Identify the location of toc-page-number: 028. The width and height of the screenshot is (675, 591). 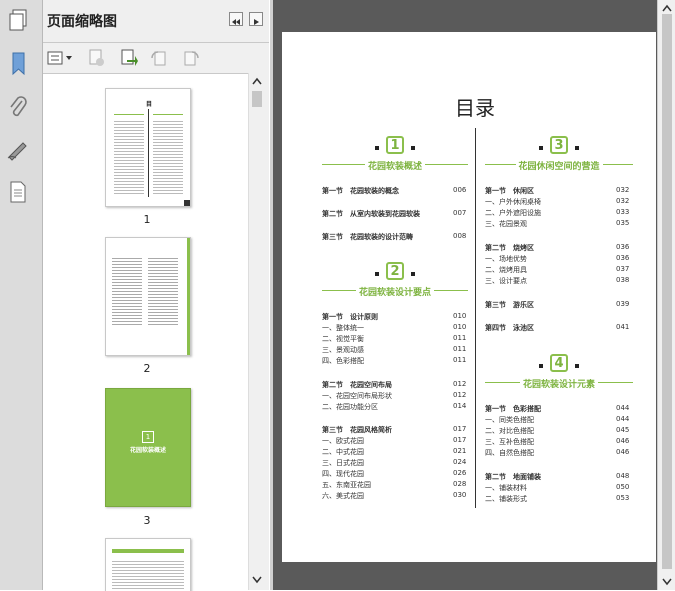
(460, 484).